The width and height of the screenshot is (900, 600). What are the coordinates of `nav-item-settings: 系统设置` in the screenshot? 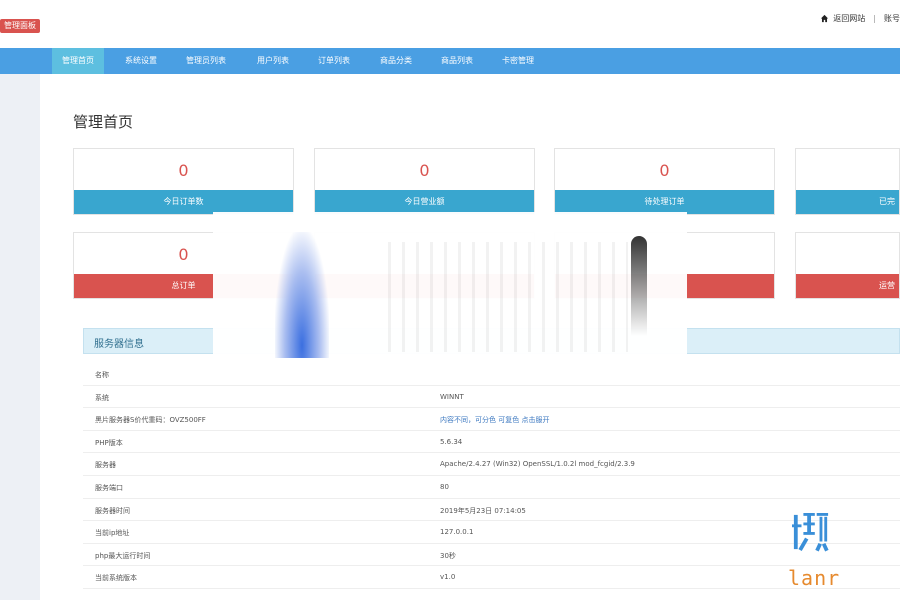 It's located at (141, 61).